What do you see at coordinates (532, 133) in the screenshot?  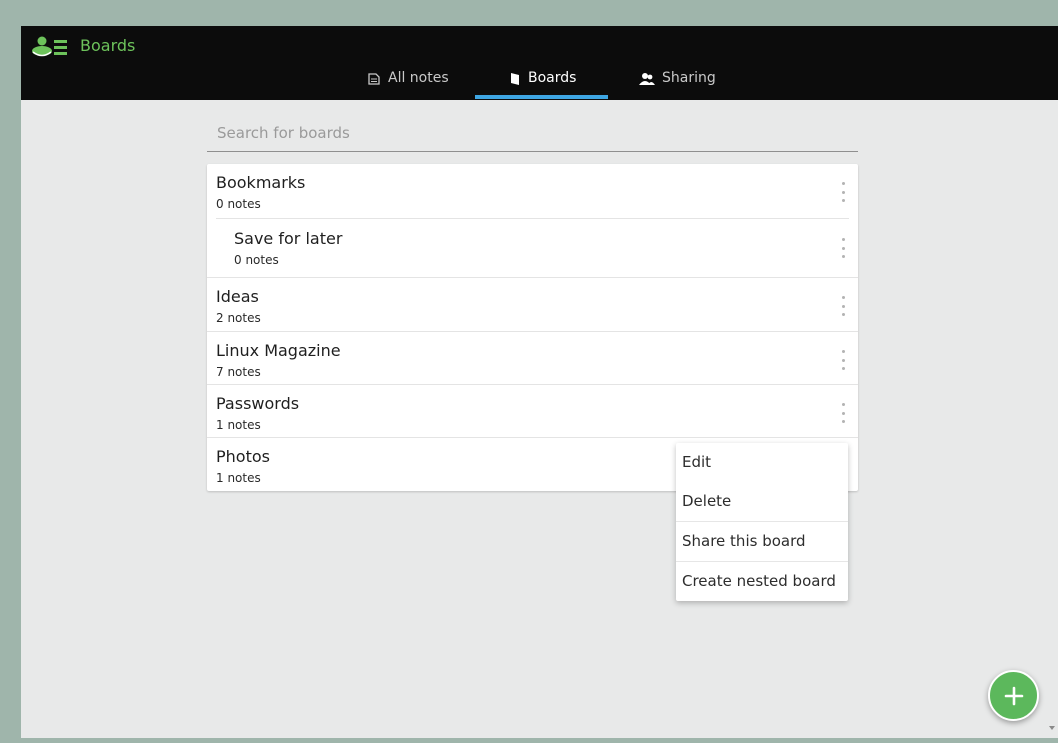 I see `search-input` at bounding box center [532, 133].